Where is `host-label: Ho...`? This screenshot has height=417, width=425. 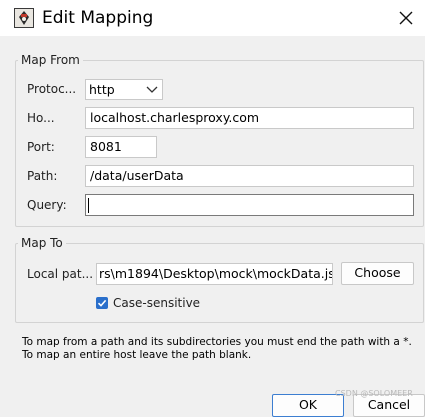 host-label: Ho... is located at coordinates (41, 118).